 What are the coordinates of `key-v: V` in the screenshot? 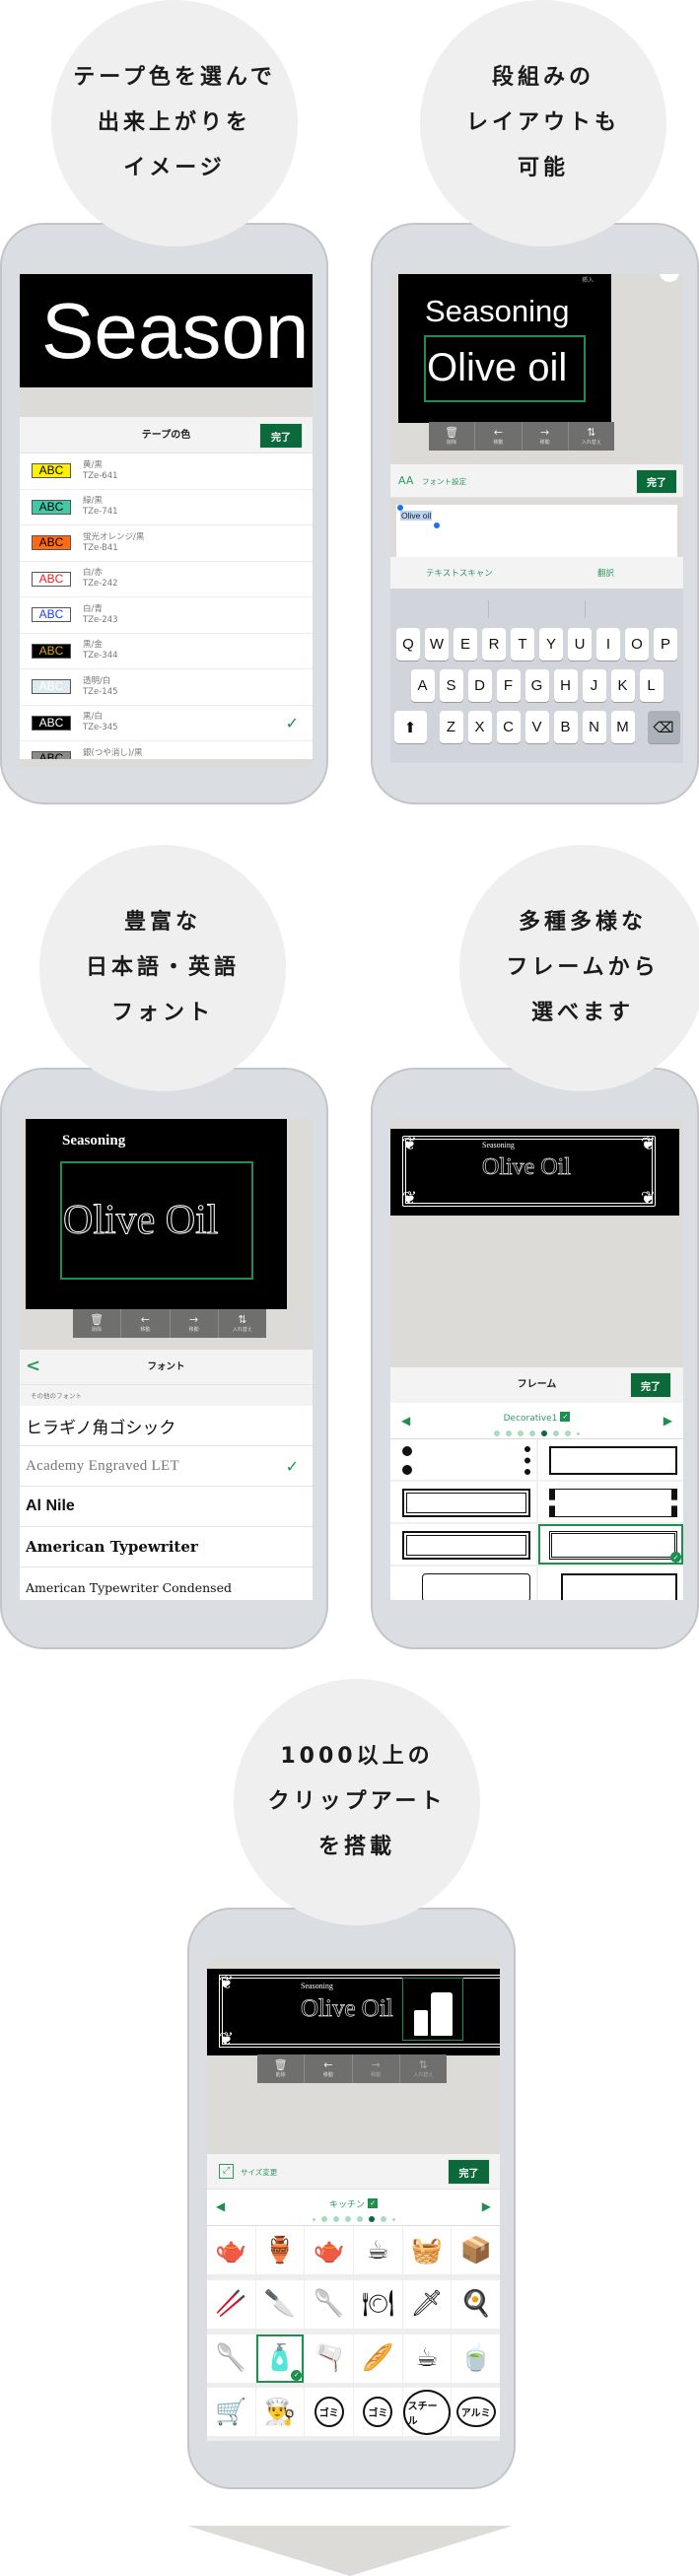 It's located at (536, 727).